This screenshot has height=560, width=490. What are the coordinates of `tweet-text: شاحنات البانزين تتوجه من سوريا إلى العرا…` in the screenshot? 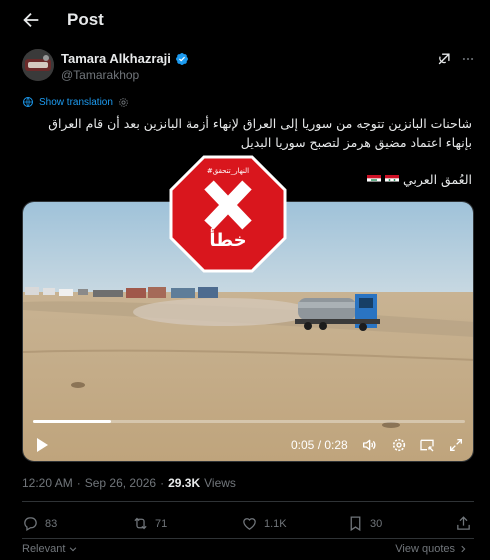 It's located at (260, 133).